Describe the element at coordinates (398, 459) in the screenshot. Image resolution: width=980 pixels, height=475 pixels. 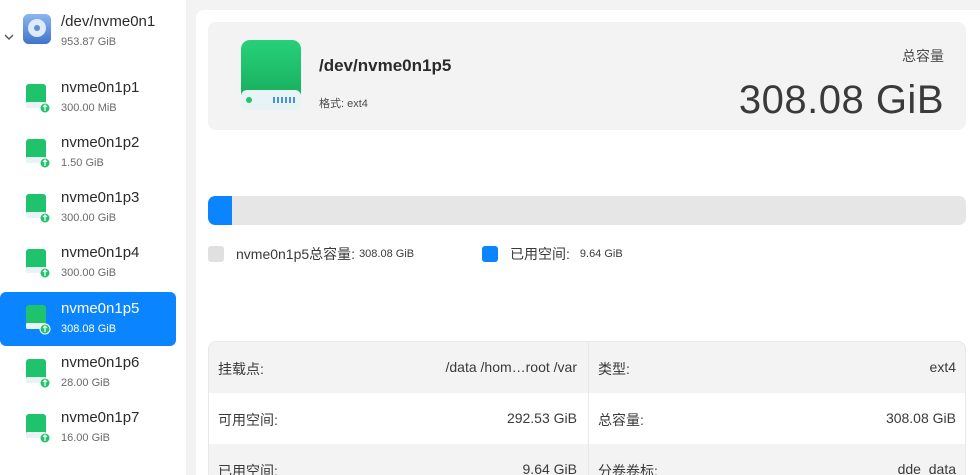
I see `info-cell: 已用空间: 9.64 GiB` at that location.